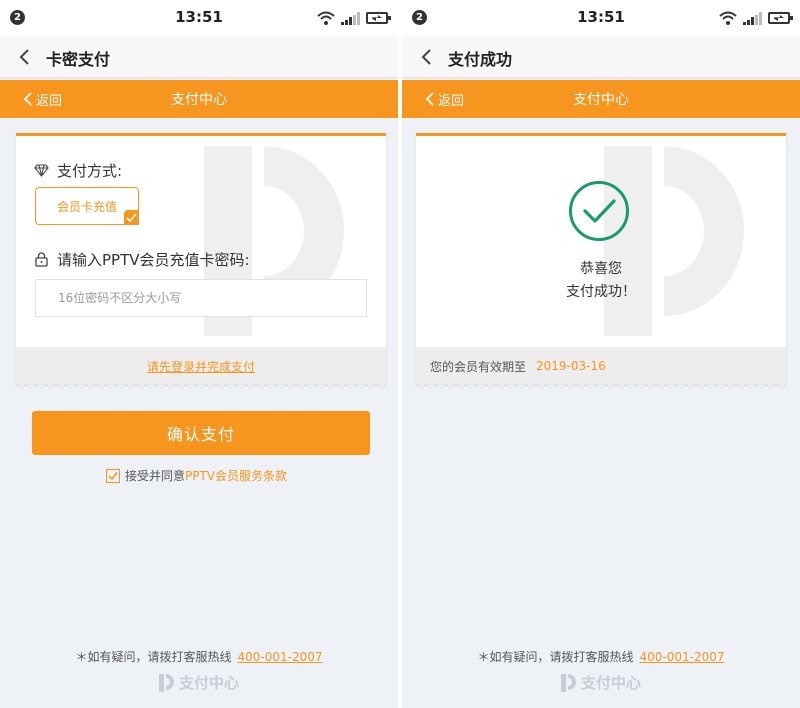  I want to click on selected-check, so click(131, 217).